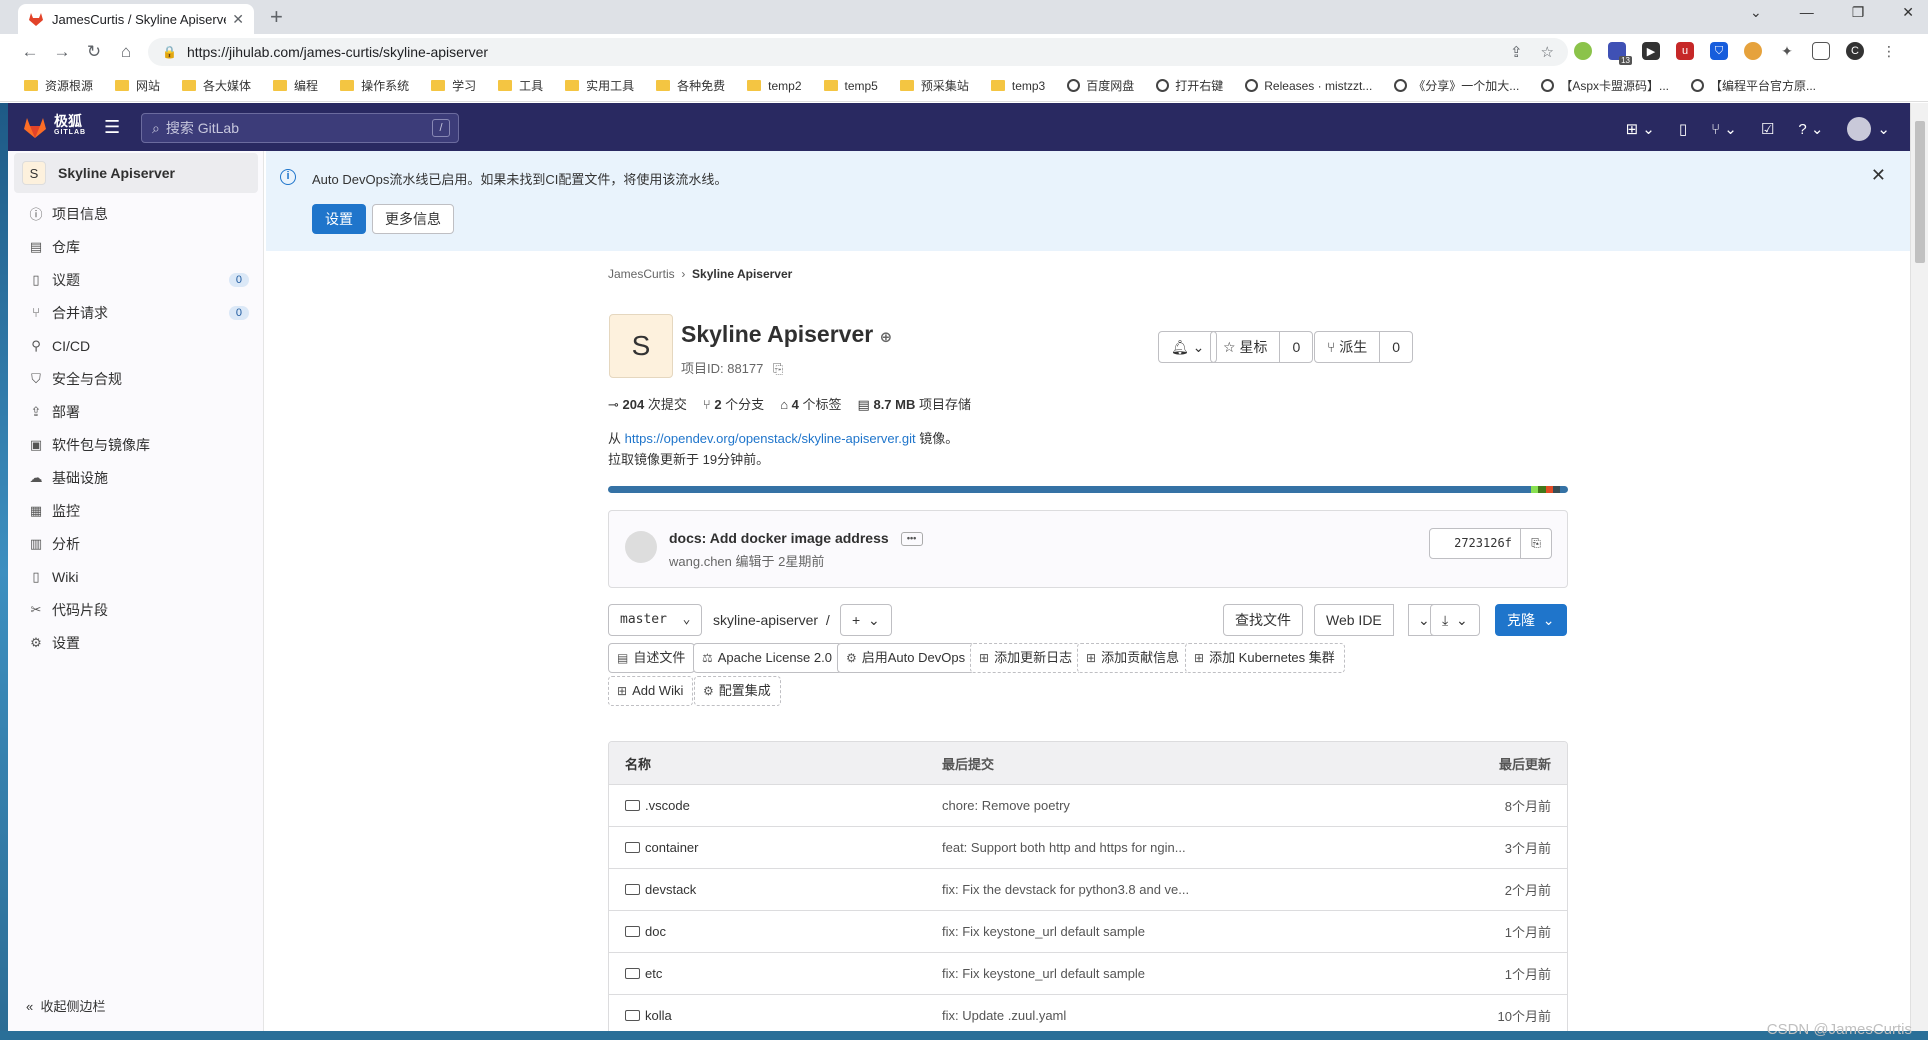 Image resolution: width=1928 pixels, height=1040 pixels. What do you see at coordinates (1188, 347) in the screenshot?
I see `notification-dropdown: 🔔︎ ⌄` at bounding box center [1188, 347].